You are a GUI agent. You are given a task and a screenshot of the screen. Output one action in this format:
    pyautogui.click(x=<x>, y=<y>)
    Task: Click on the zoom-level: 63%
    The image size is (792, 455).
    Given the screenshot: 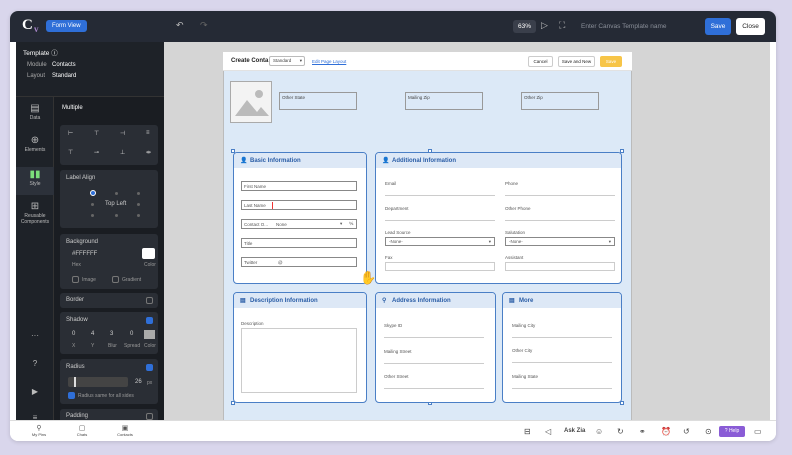 What is the action you would take?
    pyautogui.click(x=525, y=26)
    